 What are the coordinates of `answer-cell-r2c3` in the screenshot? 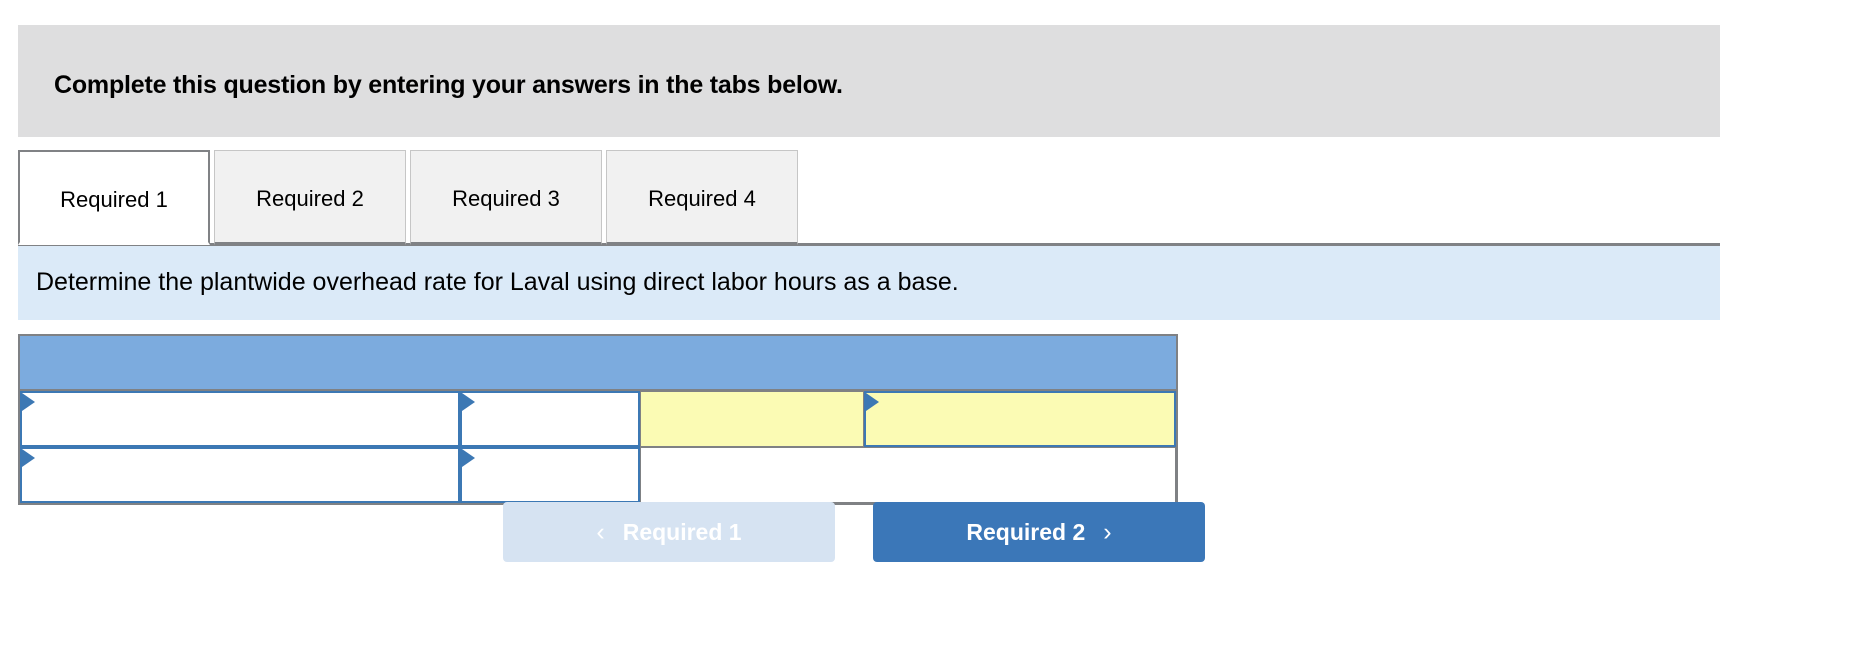 It's located at (908, 475).